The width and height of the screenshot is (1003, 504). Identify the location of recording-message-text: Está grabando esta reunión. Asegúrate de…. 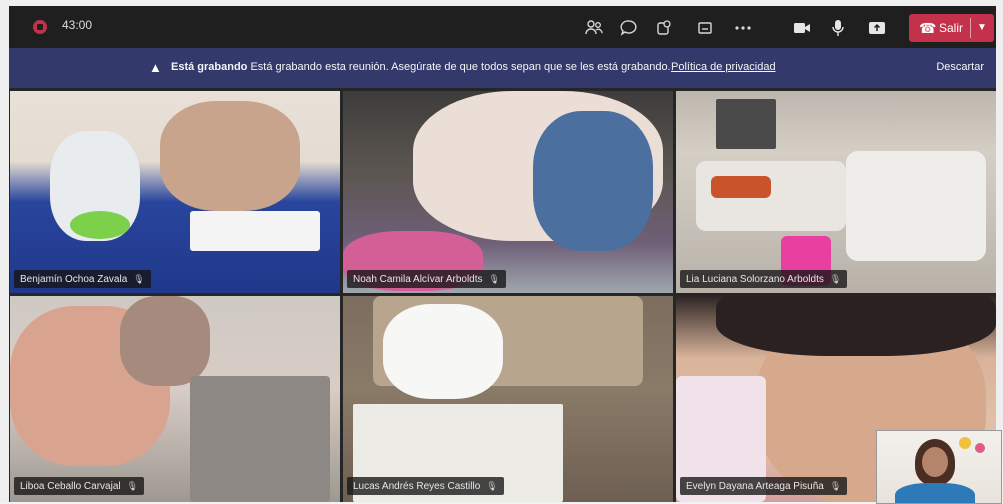
(460, 67).